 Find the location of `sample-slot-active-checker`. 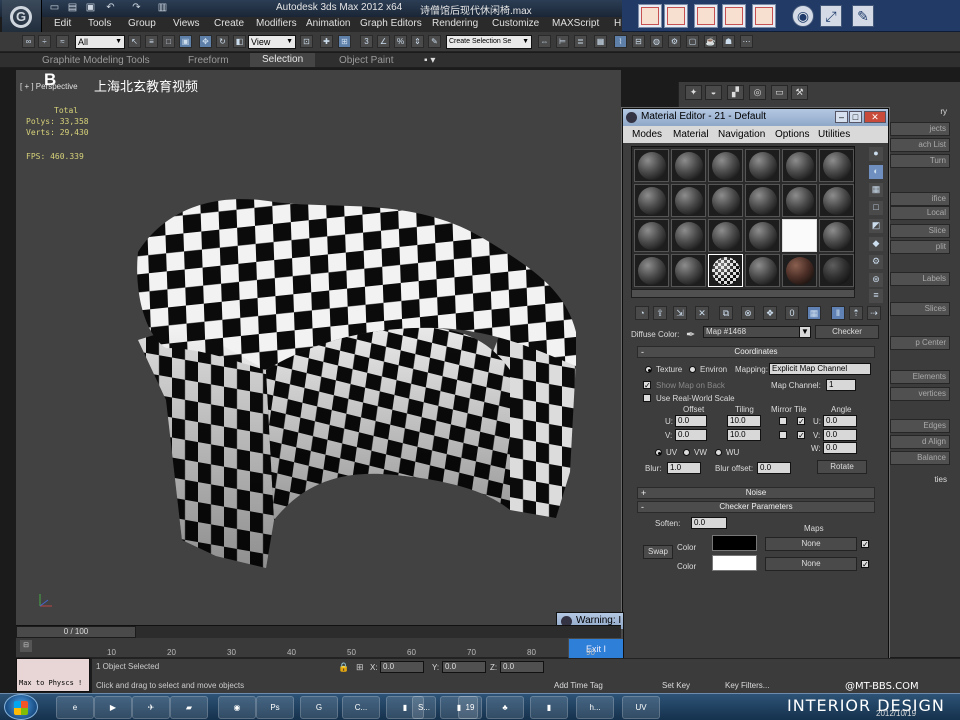

sample-slot-active-checker is located at coordinates (725, 270).